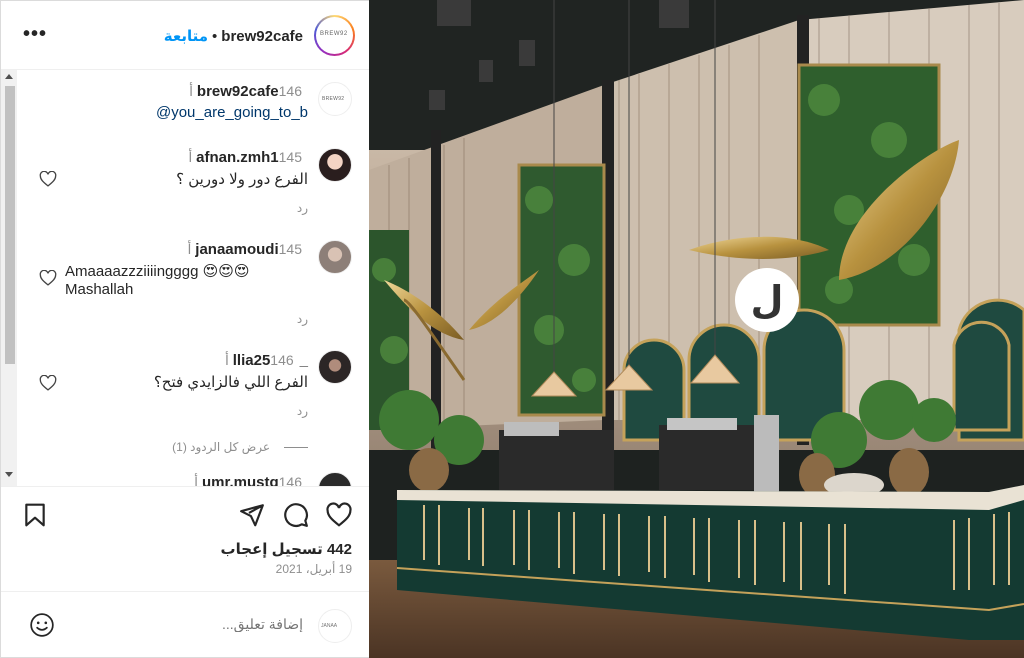 The image size is (1024, 658). What do you see at coordinates (238, 91) in the screenshot?
I see `comment-username: brew92cafe` at bounding box center [238, 91].